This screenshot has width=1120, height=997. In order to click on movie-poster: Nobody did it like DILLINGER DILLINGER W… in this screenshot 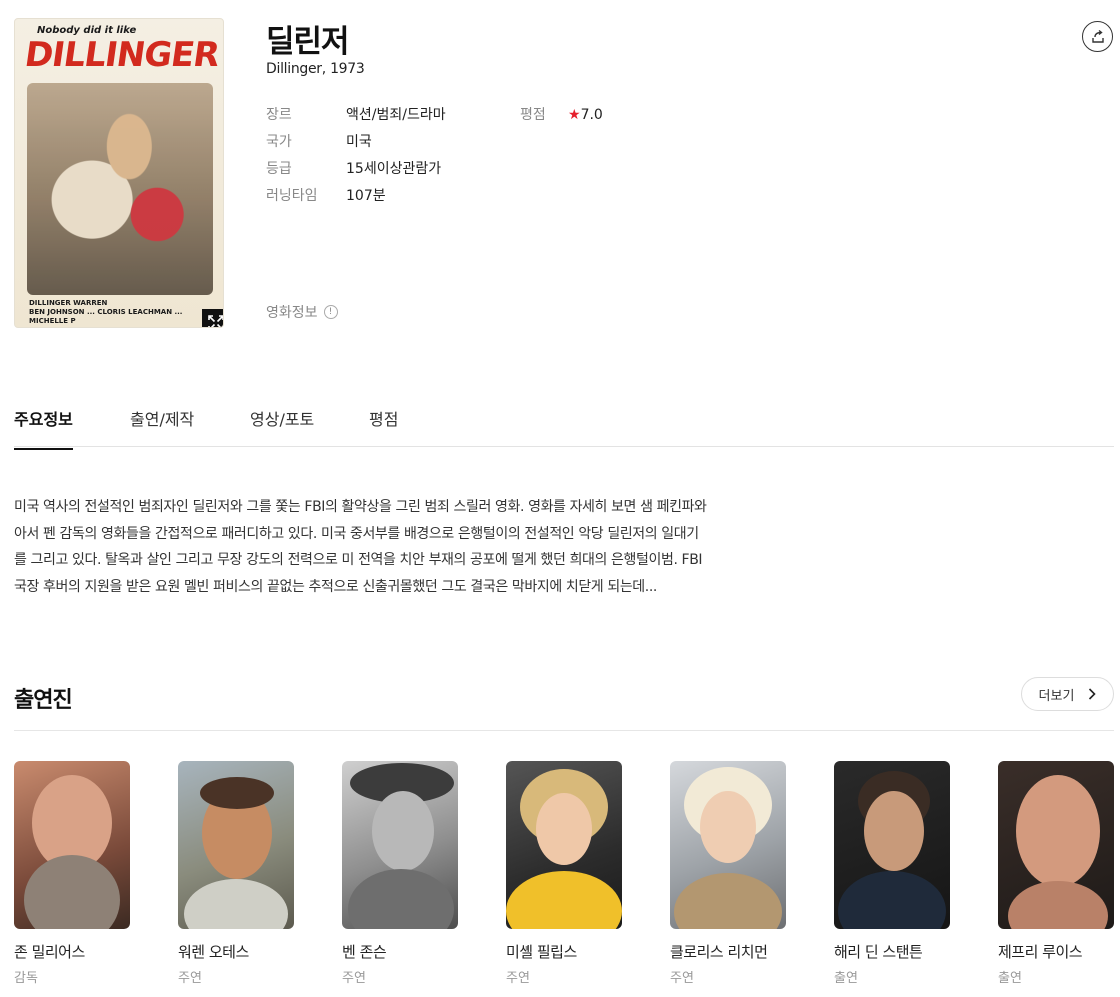, I will do `click(119, 173)`.